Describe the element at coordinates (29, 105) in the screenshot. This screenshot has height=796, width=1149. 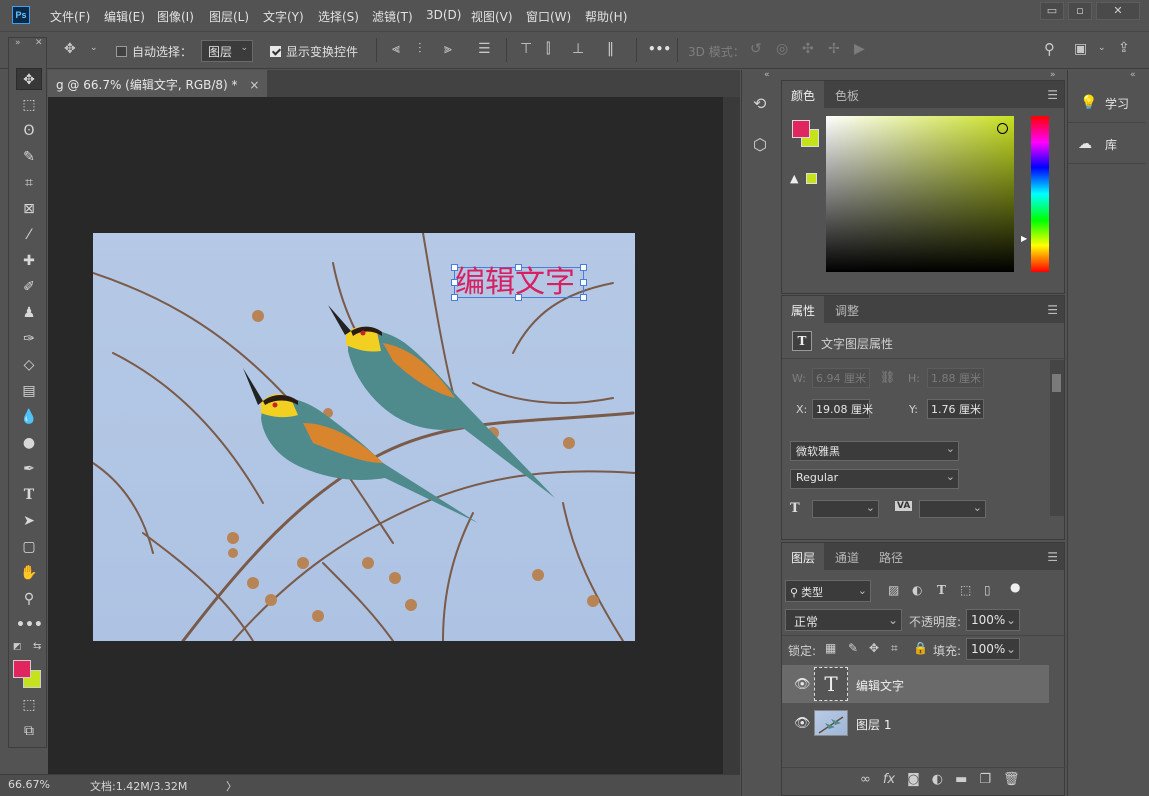
I see `marquee-tool-icon: ⬚` at that location.